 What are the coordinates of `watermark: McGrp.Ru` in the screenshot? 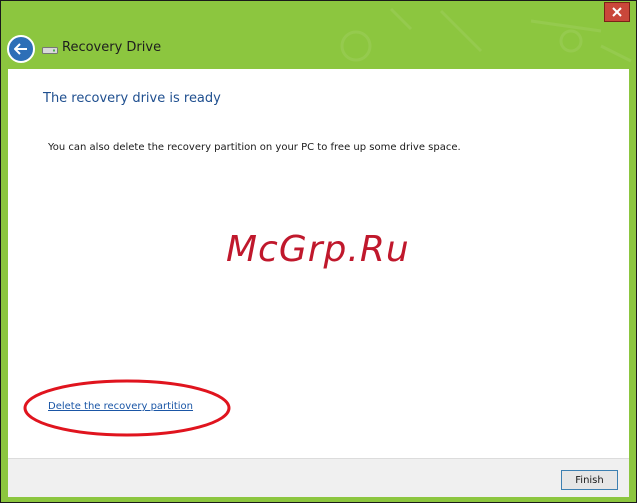 It's located at (318, 249).